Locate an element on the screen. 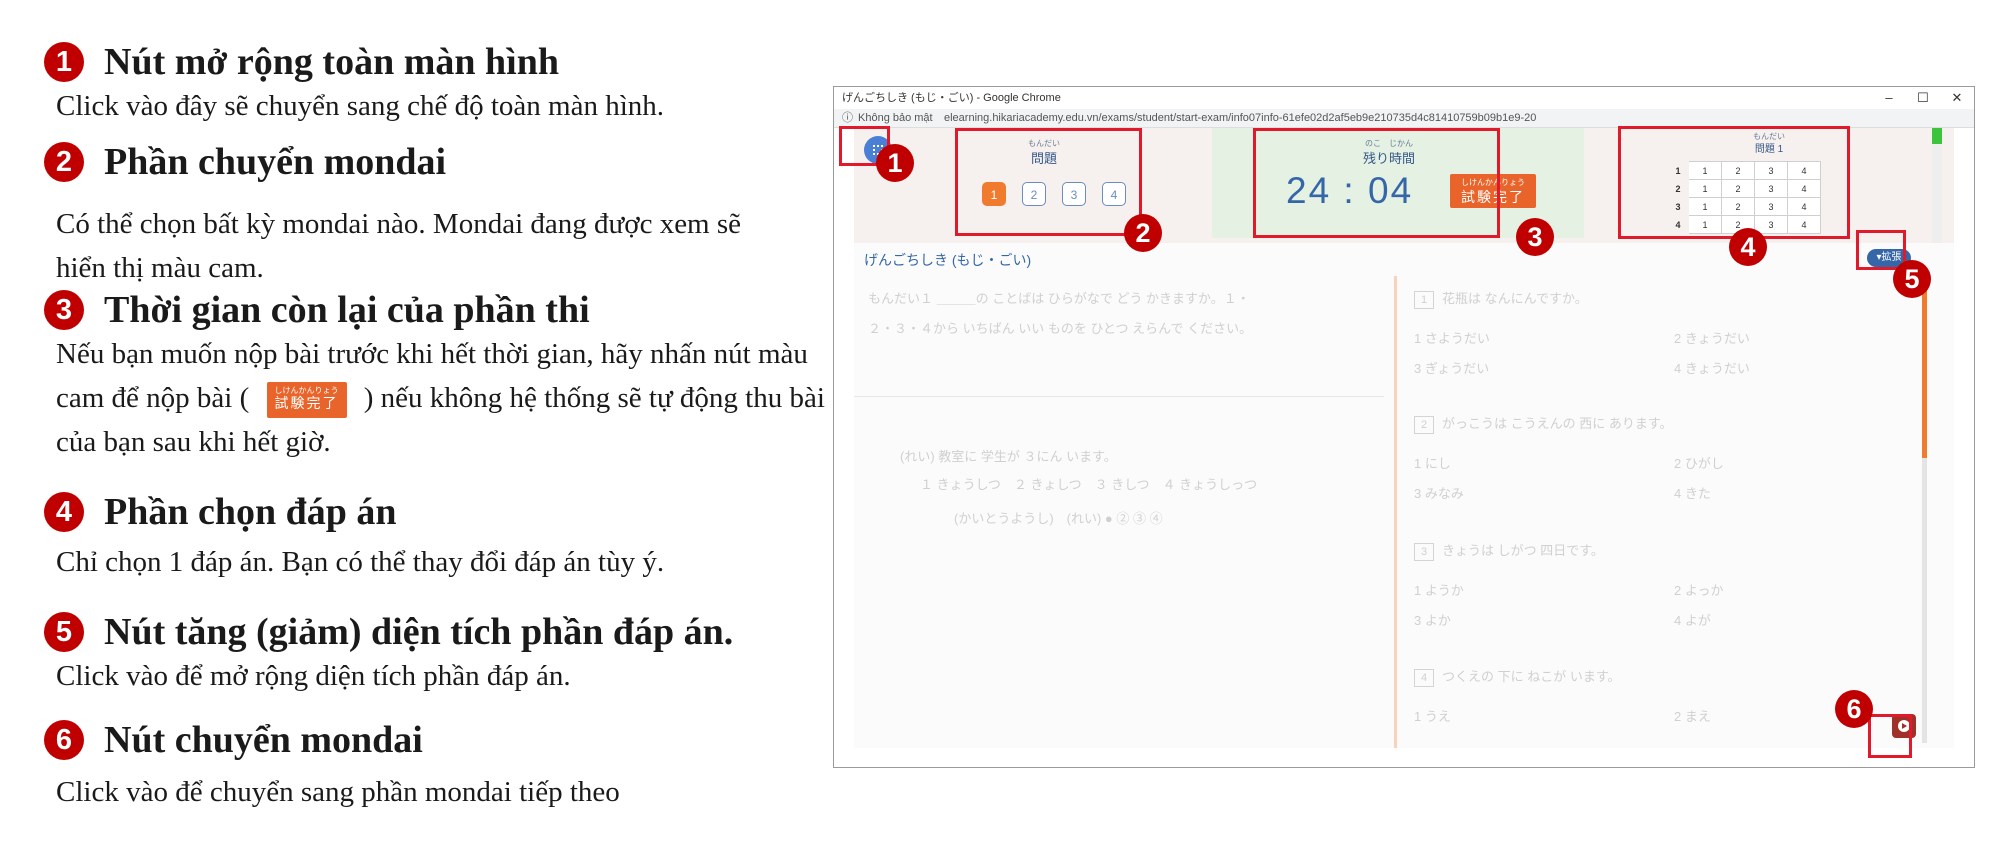 The height and width of the screenshot is (852, 2000). section-heading: Nút tăng (giảm) diện tích phần đáp án. is located at coordinates (419, 632).